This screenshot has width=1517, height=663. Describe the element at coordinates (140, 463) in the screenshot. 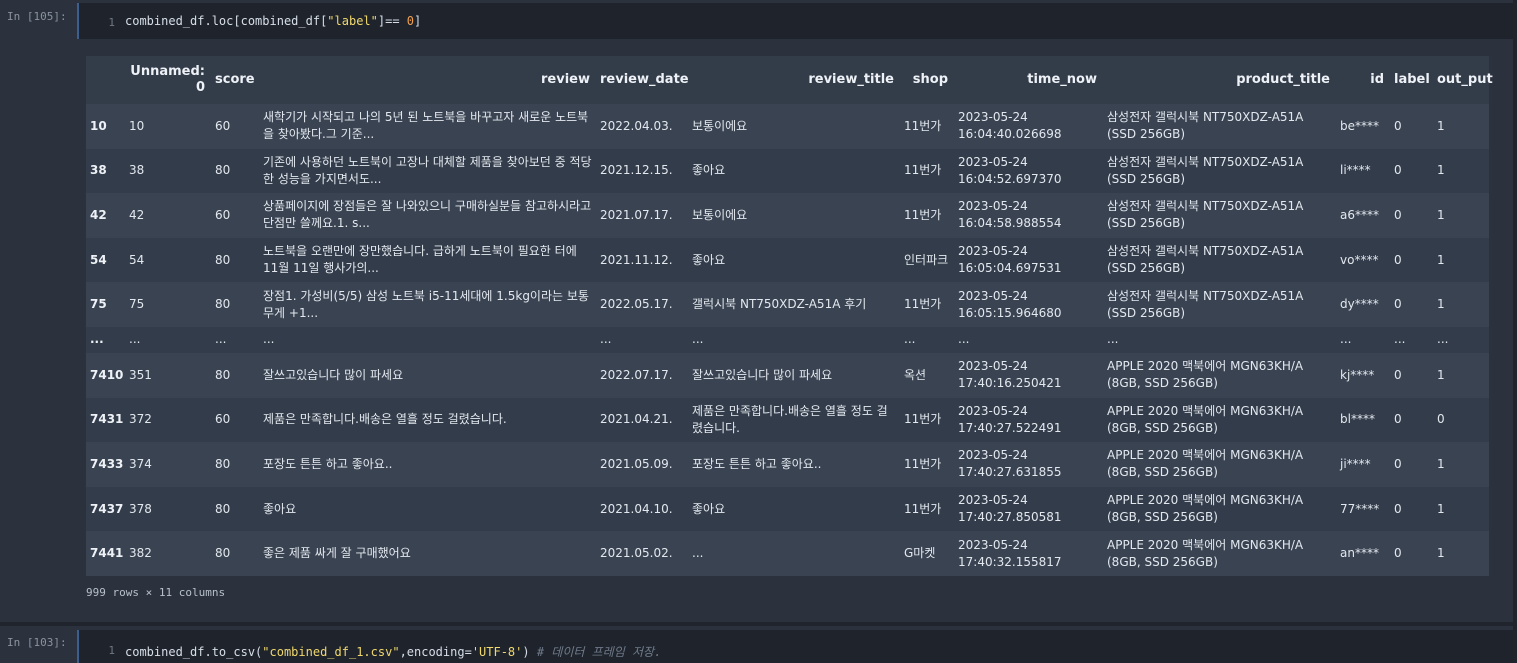

I see `table-cell: 374` at that location.